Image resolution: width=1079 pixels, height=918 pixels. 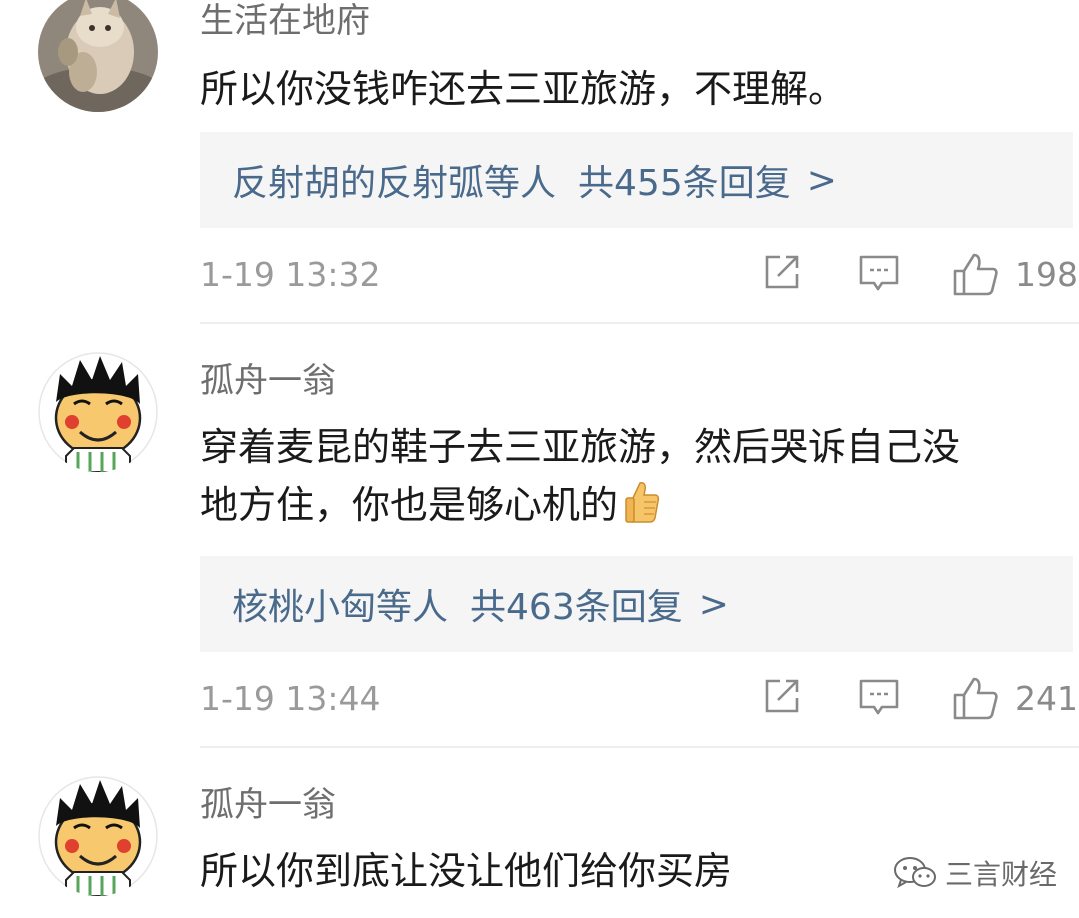 What do you see at coordinates (1046, 698) in the screenshot?
I see `like-count: 241` at bounding box center [1046, 698].